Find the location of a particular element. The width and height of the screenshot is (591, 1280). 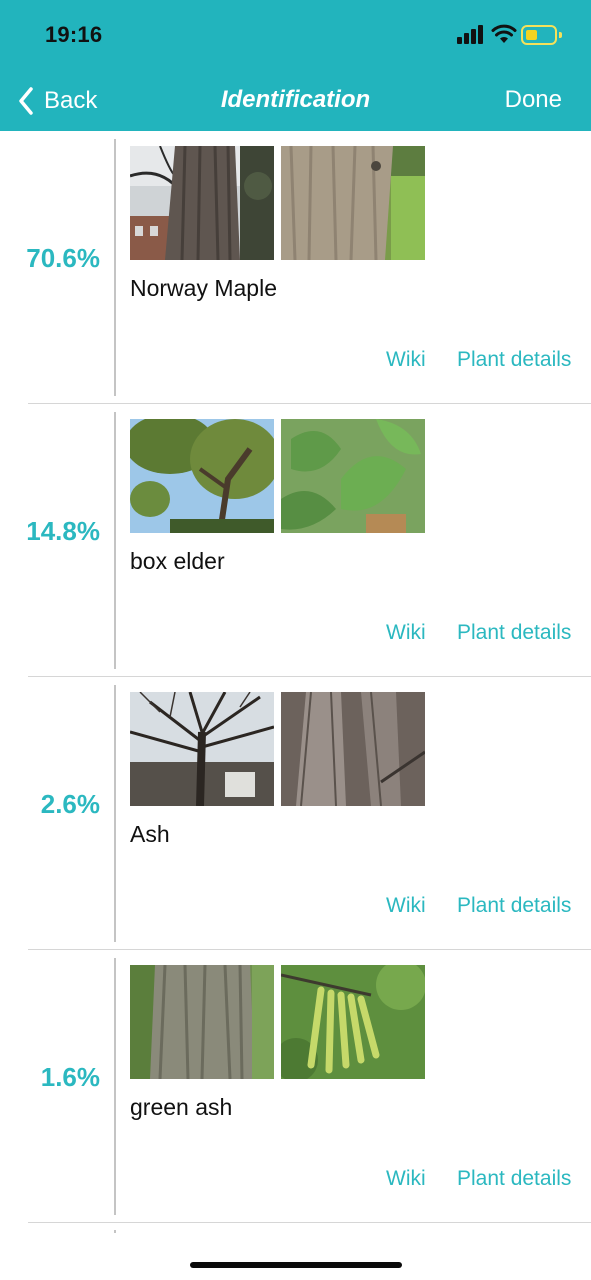

row-divider is located at coordinates (309, 1222).